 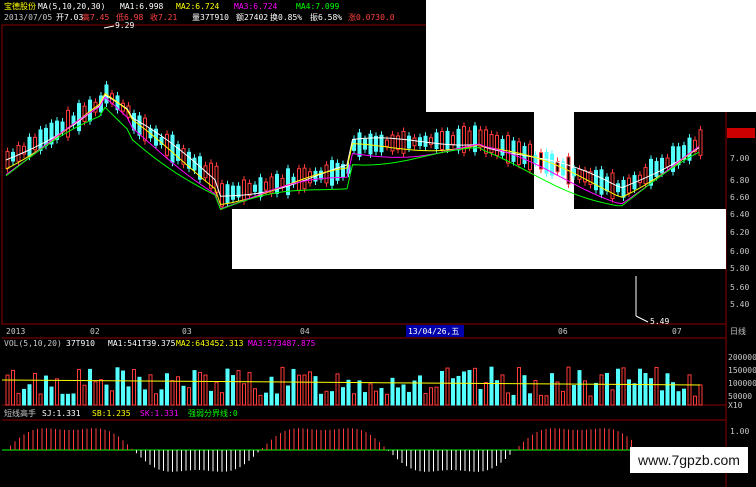 I want to click on vol-ma3: MA3:573487.875, so click(x=282, y=343).